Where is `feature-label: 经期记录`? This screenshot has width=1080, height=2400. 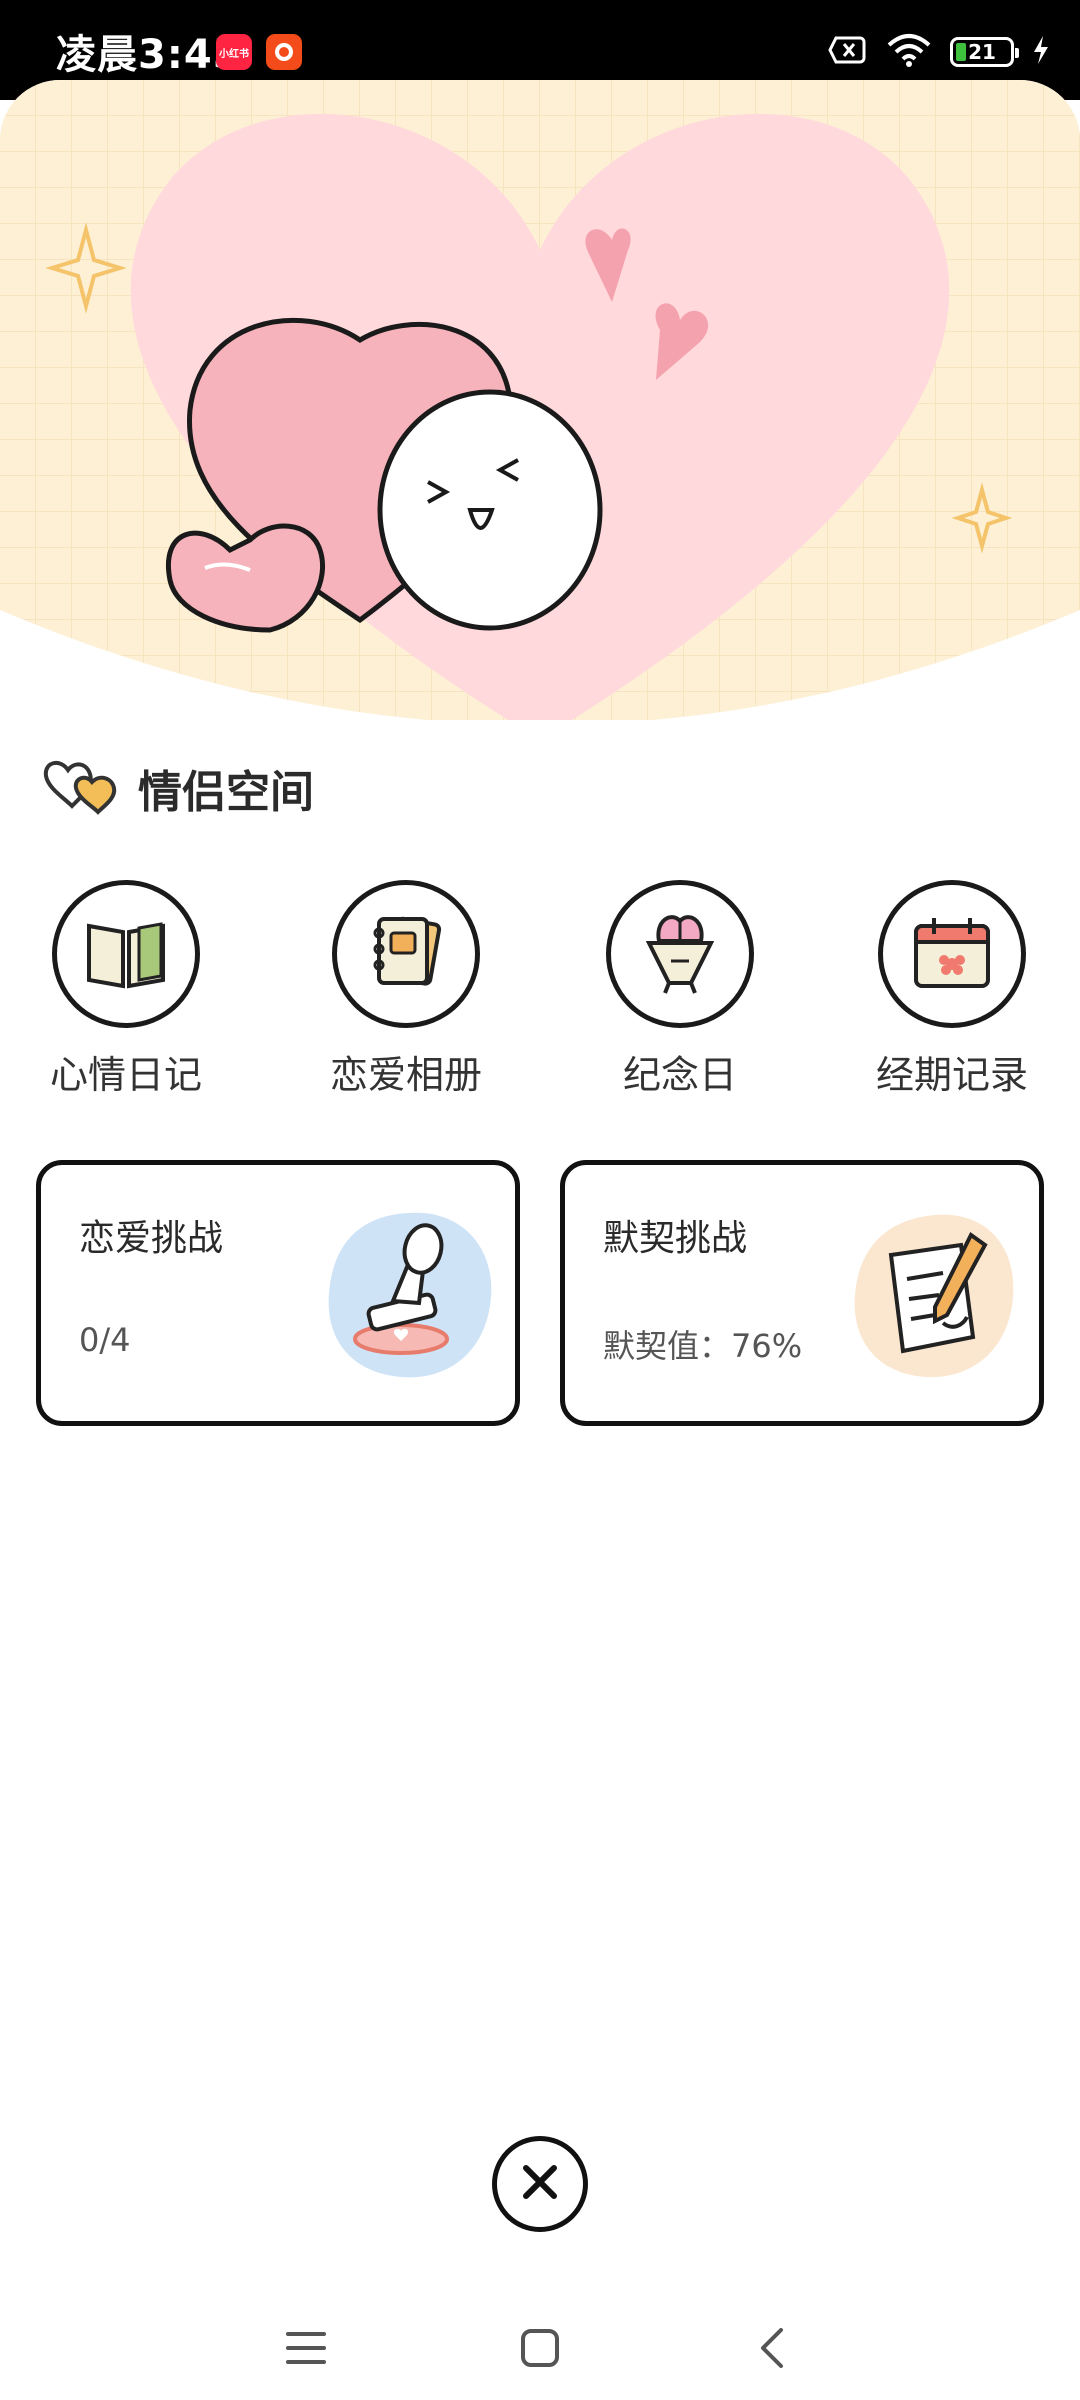 feature-label: 经期记录 is located at coordinates (951, 1075).